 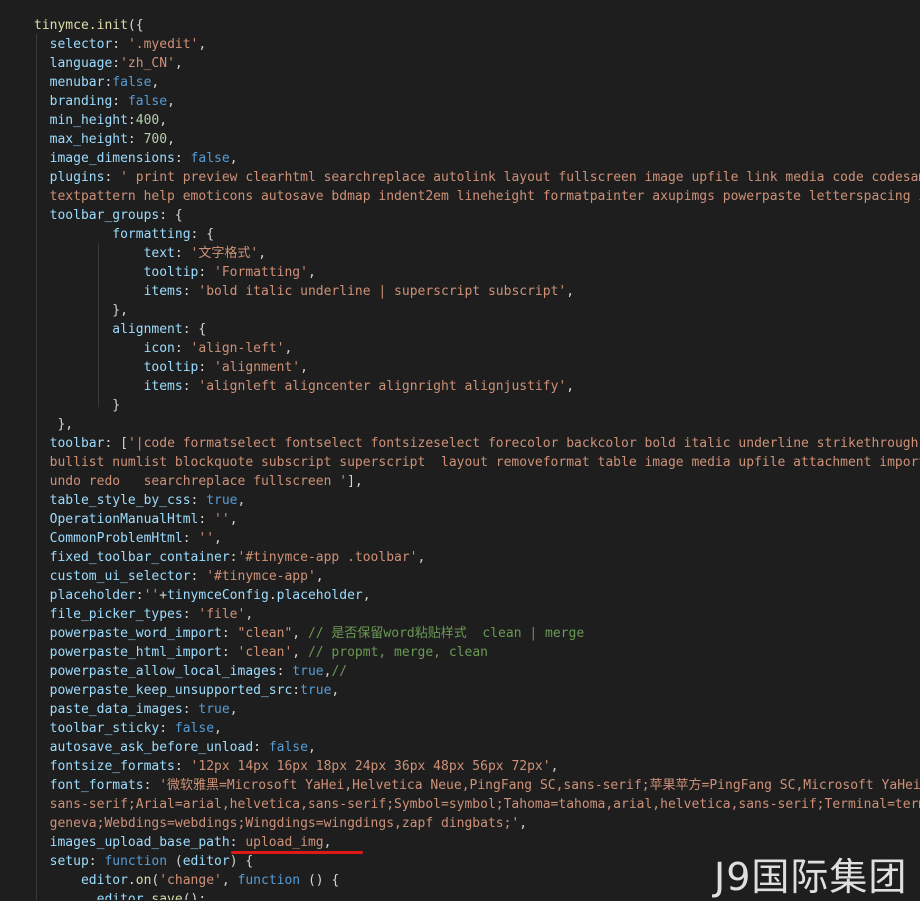 What do you see at coordinates (397, 652) in the screenshot?
I see `code-token: // propmt, merge, clean` at bounding box center [397, 652].